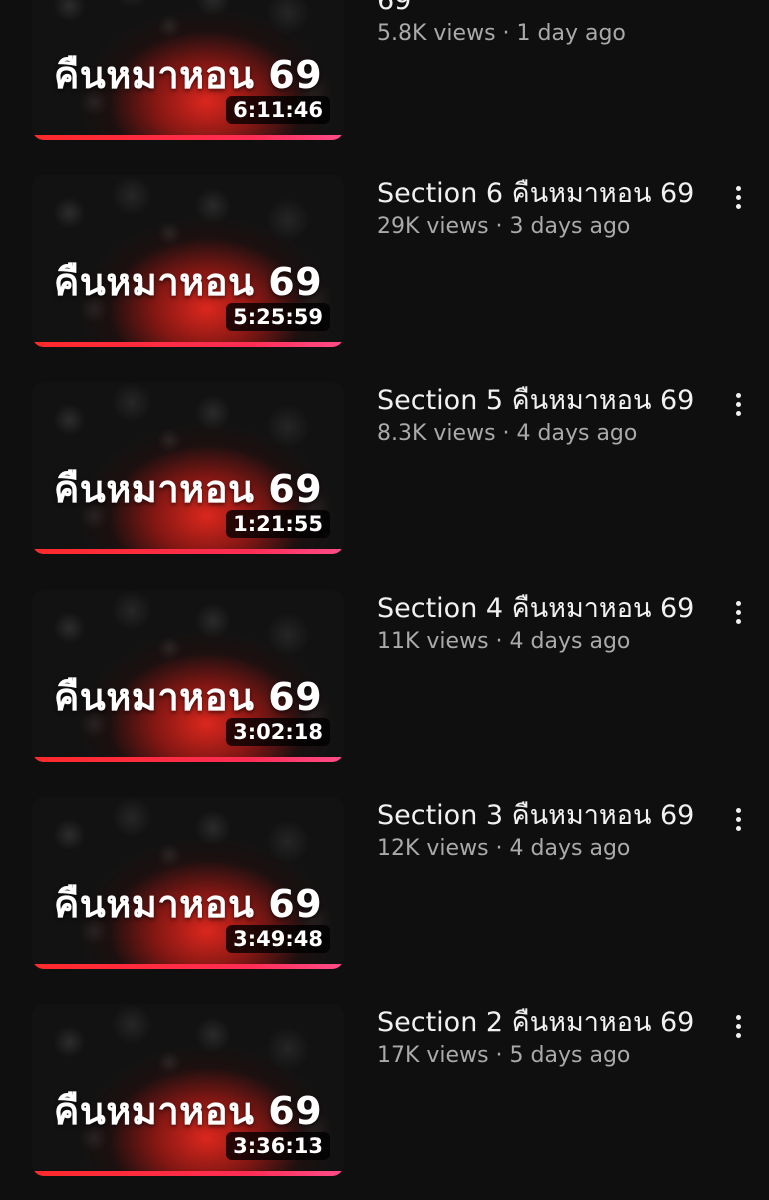 The image size is (769, 1200). What do you see at coordinates (436, 433) in the screenshot?
I see `view-count: 8.3K views` at bounding box center [436, 433].